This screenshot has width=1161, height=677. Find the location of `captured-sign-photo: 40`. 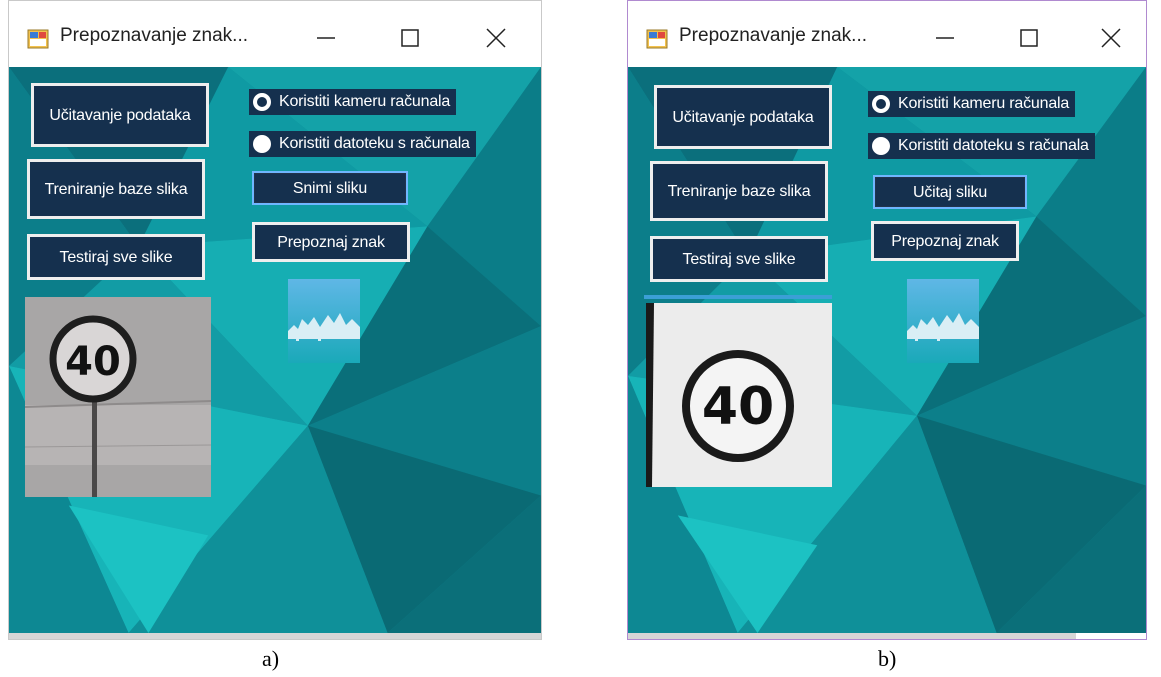

captured-sign-photo: 40 is located at coordinates (118, 397).